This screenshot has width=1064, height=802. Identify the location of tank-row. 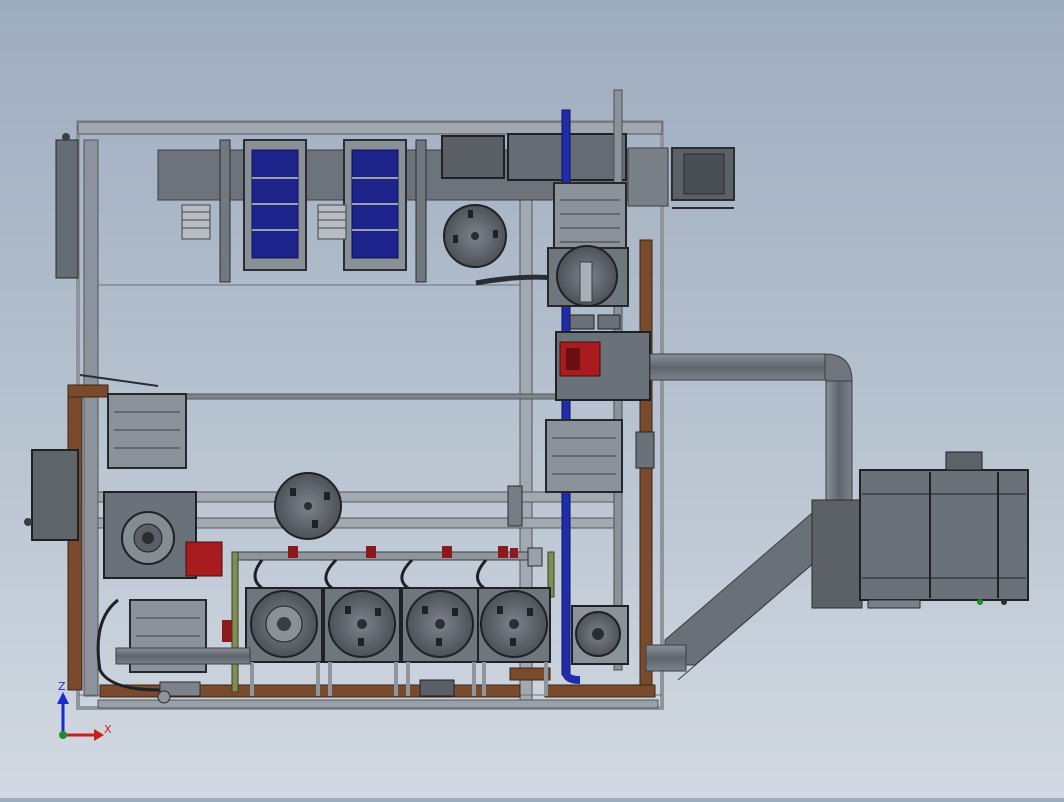
(398, 641).